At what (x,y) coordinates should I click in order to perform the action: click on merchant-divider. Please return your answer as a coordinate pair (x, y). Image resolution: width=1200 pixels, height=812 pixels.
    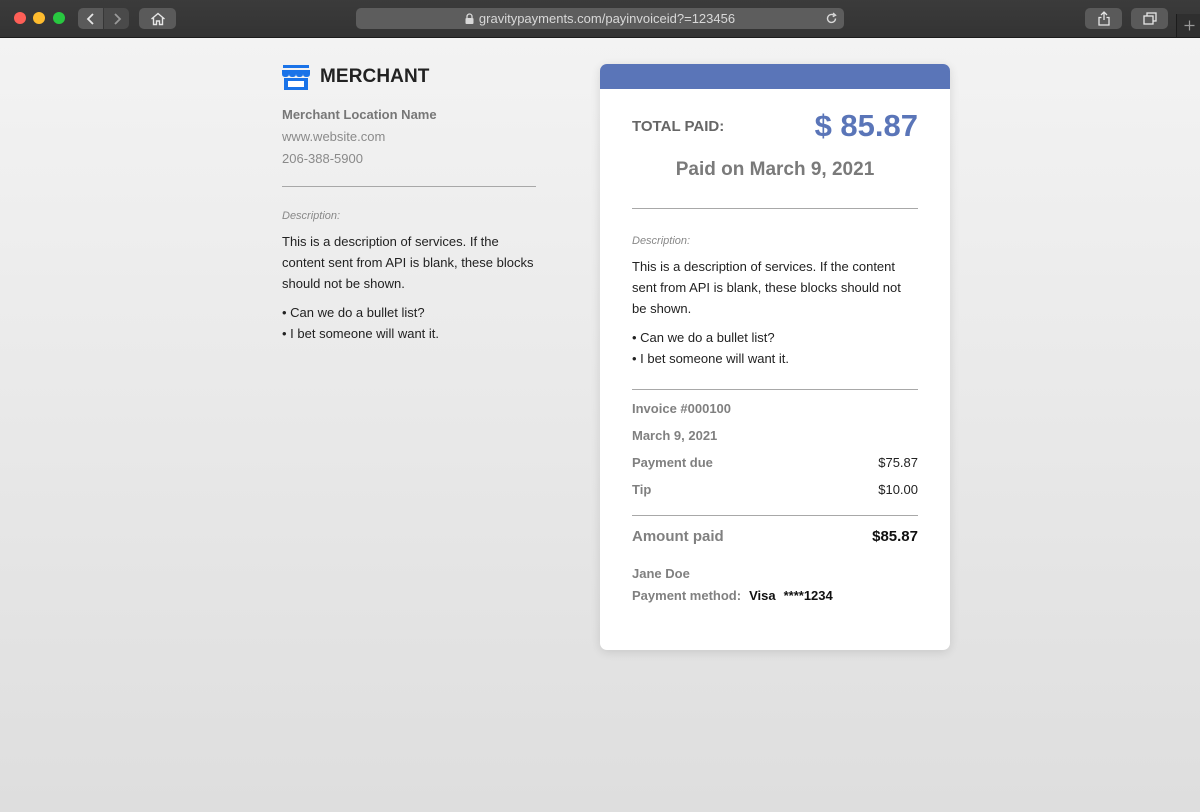
    Looking at the image, I should click on (409, 186).